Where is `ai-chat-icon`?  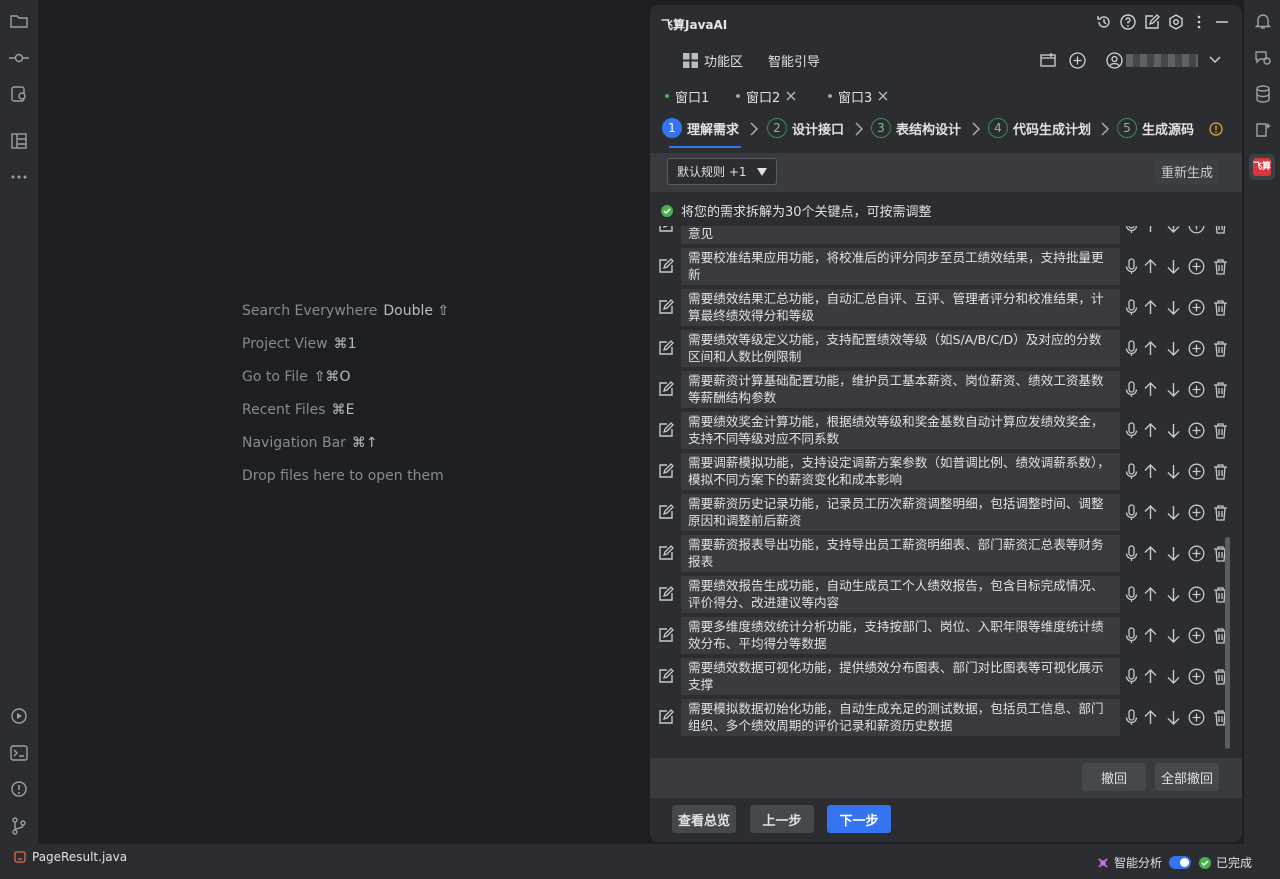 ai-chat-icon is located at coordinates (1263, 58).